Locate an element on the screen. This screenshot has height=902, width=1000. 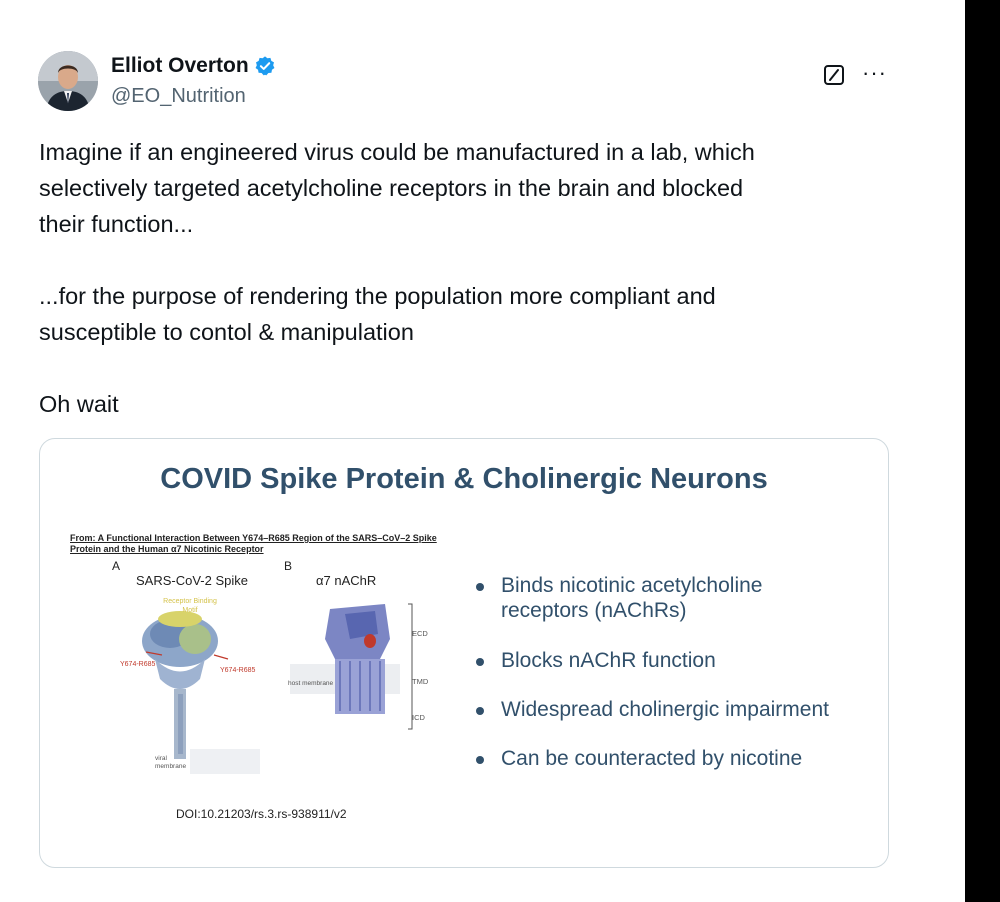
bullet-text: Widespread cholinergic impairment is located at coordinates (665, 709).